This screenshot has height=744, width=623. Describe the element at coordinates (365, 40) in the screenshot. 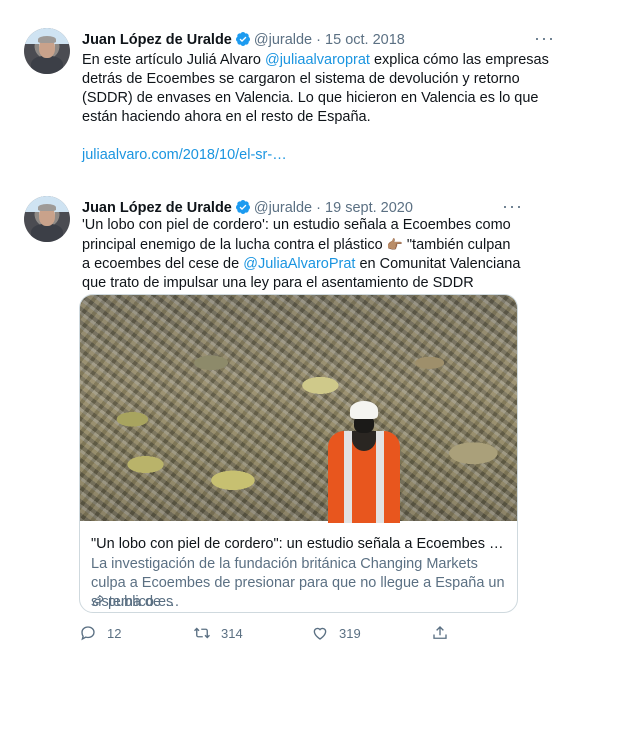

I see `tweet-date: 15 oct. 2018` at that location.